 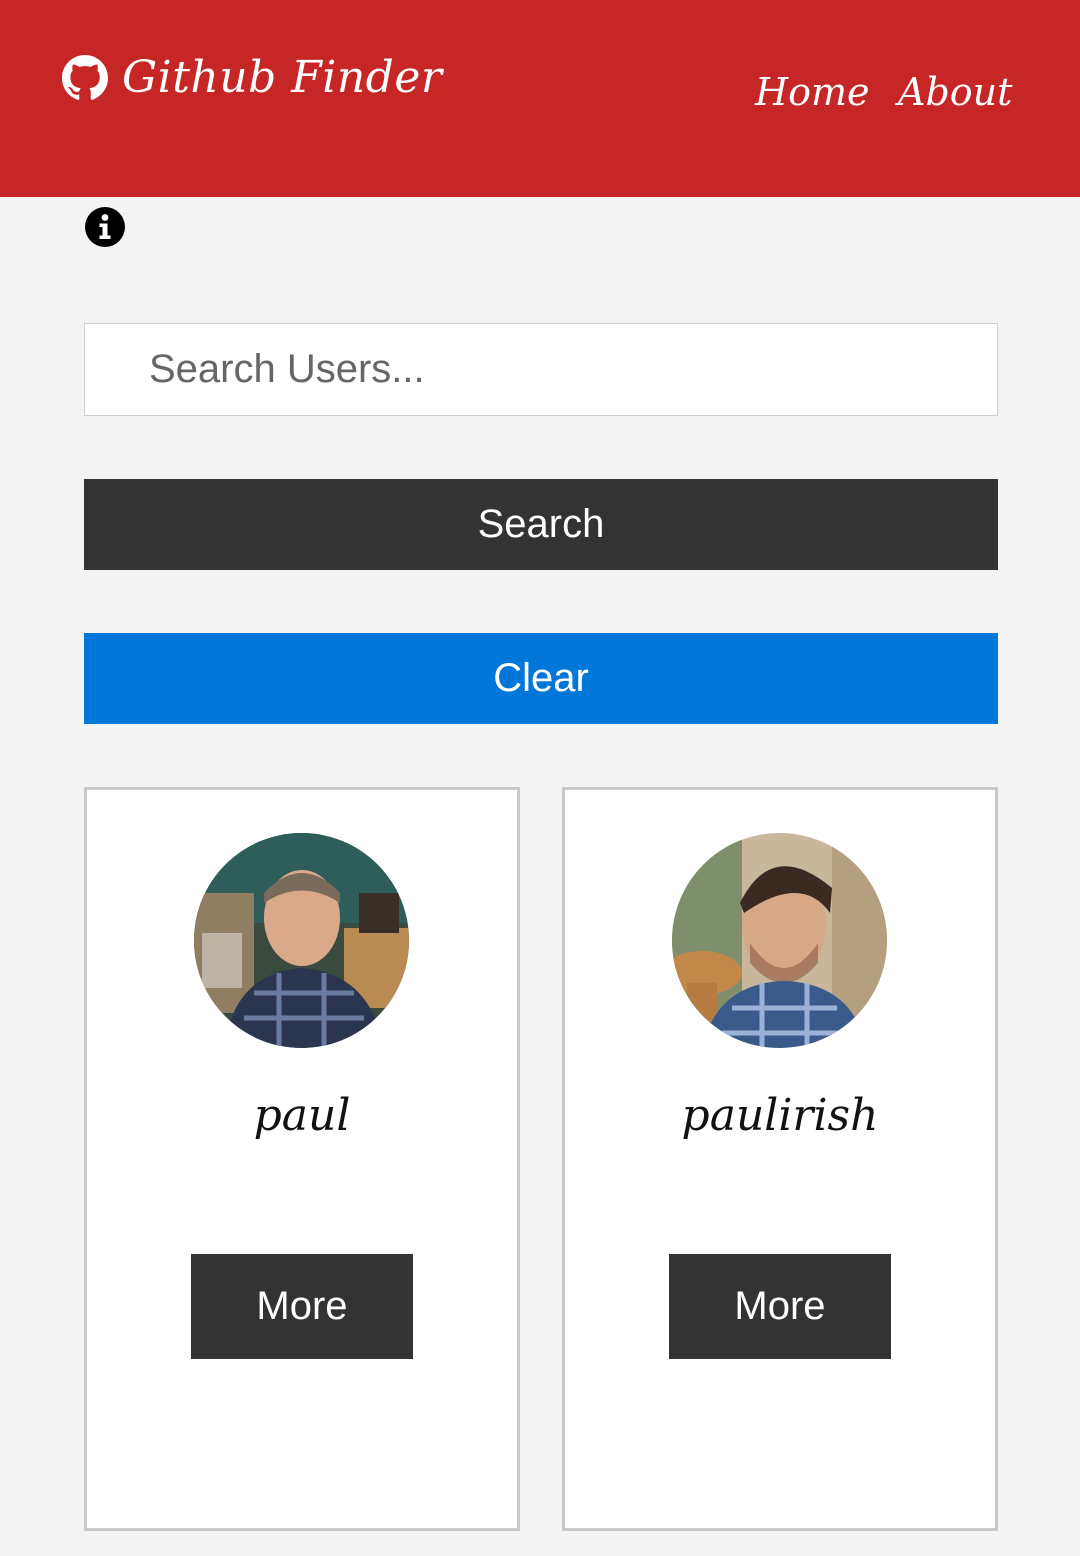 I want to click on username: paulirish, so click(x=780, y=1115).